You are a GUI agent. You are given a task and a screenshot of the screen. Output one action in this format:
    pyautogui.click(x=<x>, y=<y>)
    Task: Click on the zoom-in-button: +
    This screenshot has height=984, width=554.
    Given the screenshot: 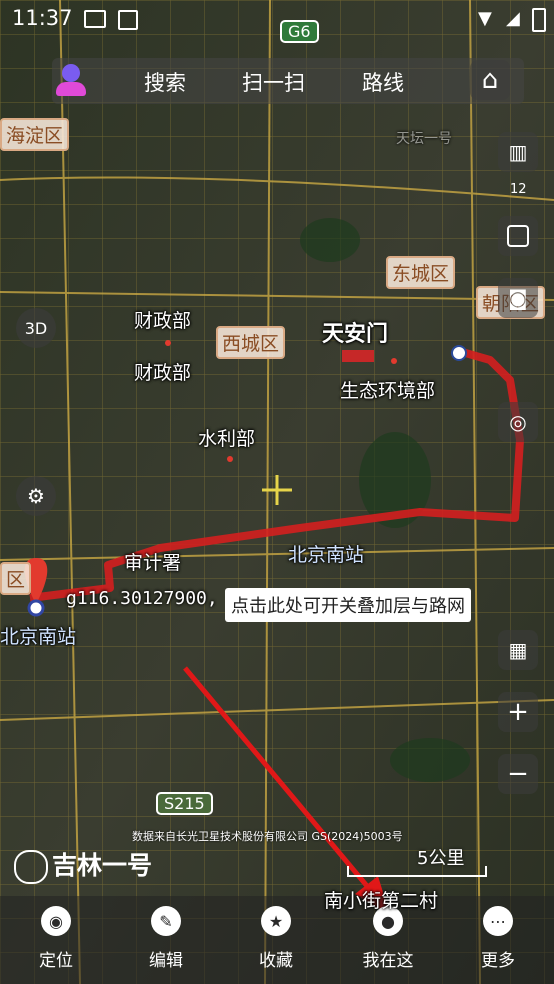 What is the action you would take?
    pyautogui.click(x=518, y=712)
    